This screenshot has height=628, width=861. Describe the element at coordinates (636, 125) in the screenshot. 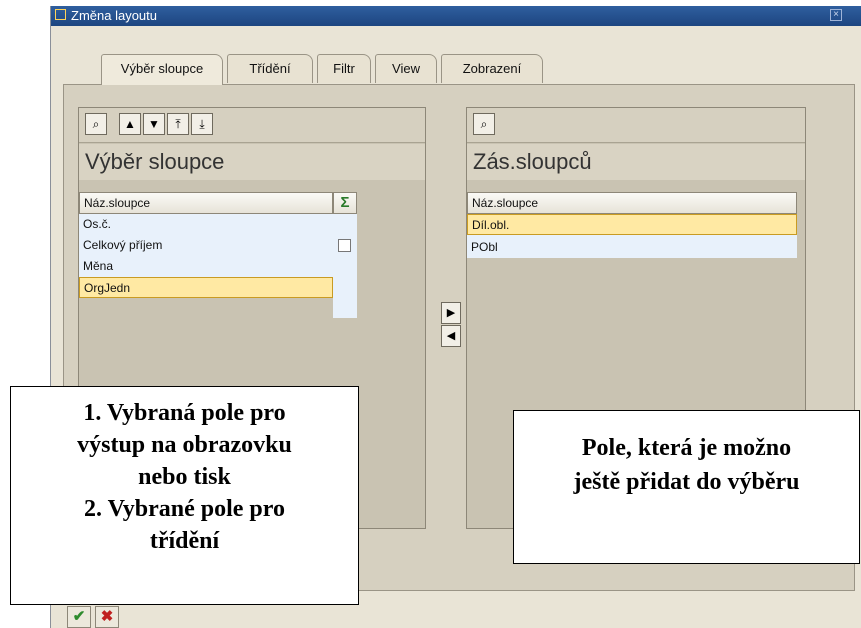

I see `right-toolbar: ⌕` at that location.